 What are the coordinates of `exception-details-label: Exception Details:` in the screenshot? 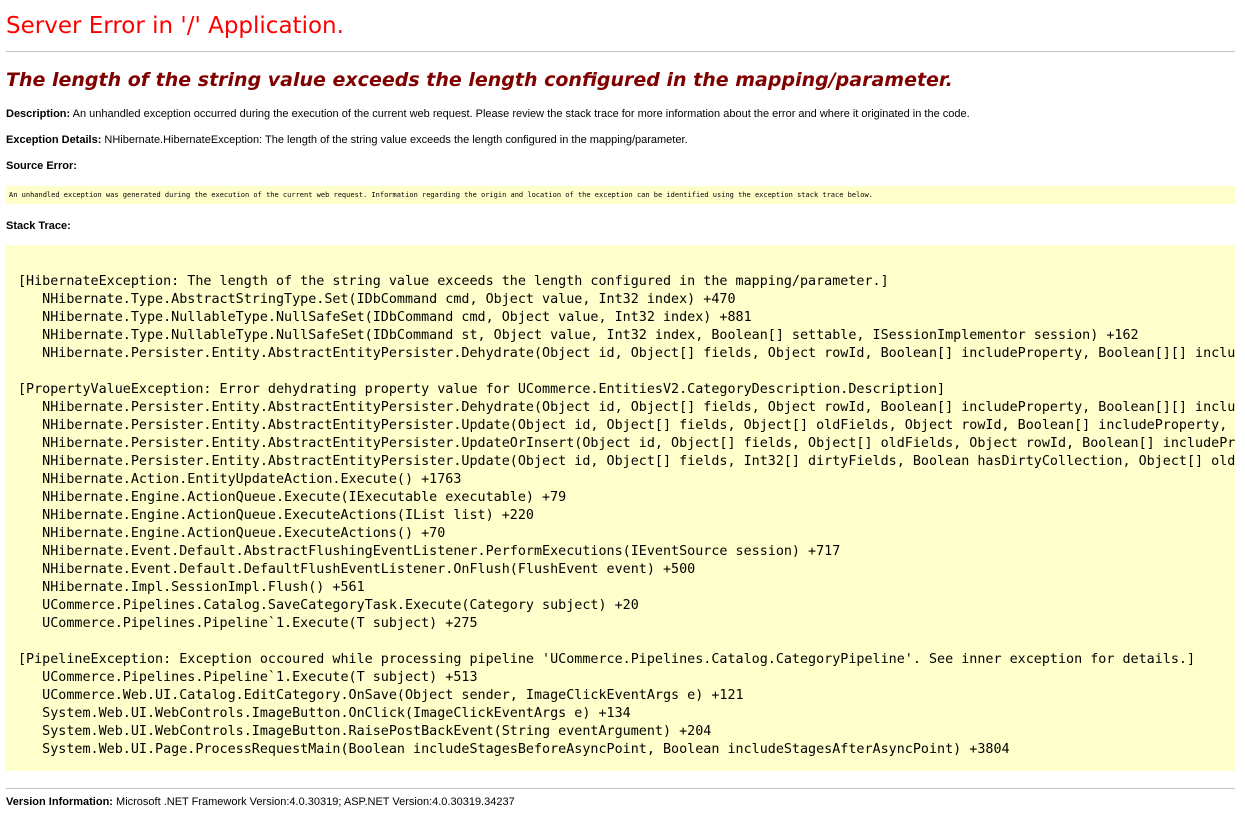 It's located at (54, 140).